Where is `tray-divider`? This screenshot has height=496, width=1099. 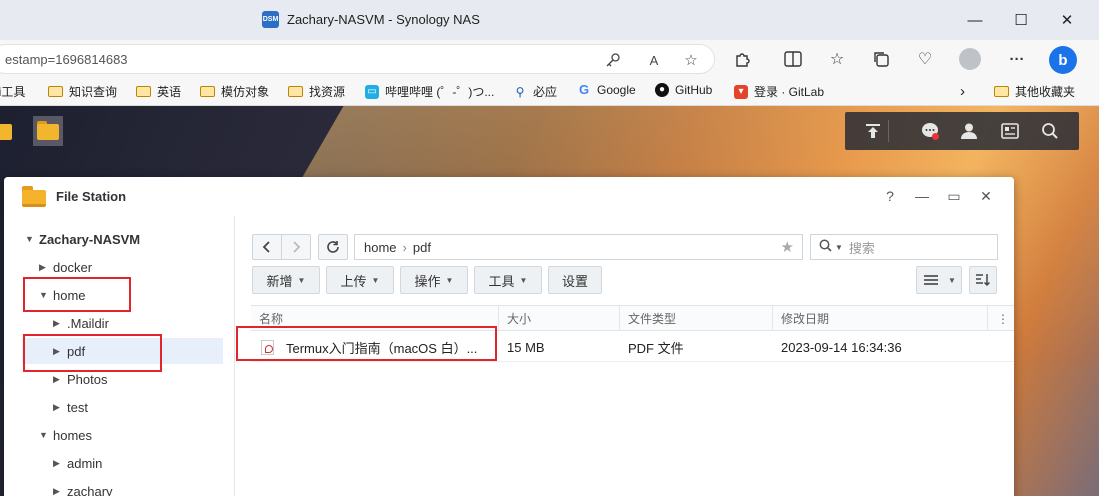 tray-divider is located at coordinates (888, 131).